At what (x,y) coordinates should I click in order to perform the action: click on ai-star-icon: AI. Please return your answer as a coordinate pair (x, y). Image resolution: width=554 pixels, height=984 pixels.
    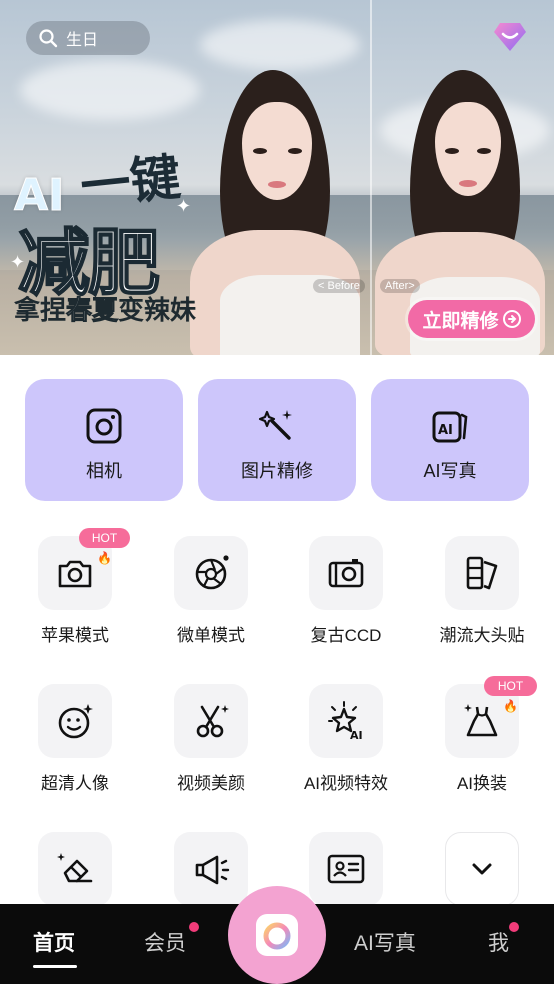
    Looking at the image, I should click on (345, 721).